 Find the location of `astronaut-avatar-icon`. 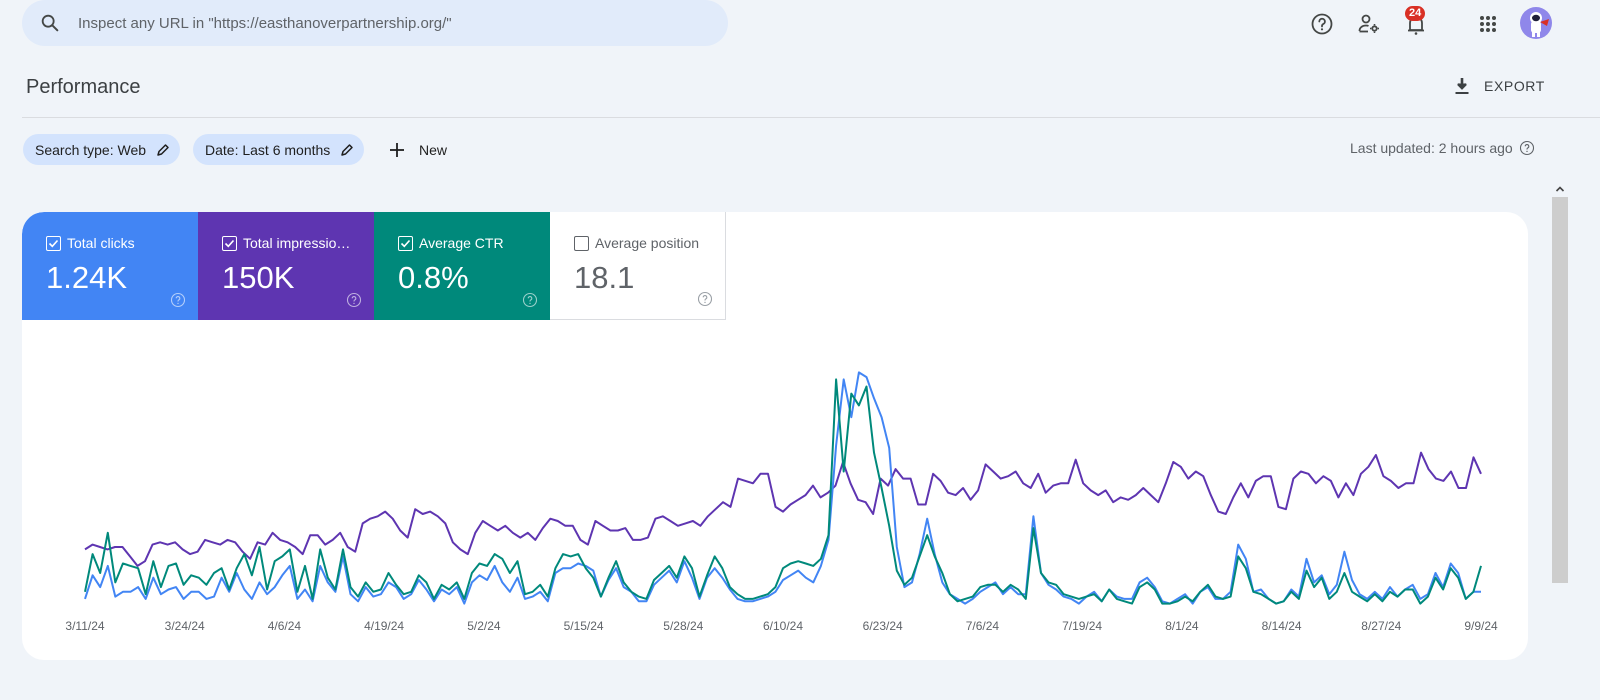

astronaut-avatar-icon is located at coordinates (1539, 24).